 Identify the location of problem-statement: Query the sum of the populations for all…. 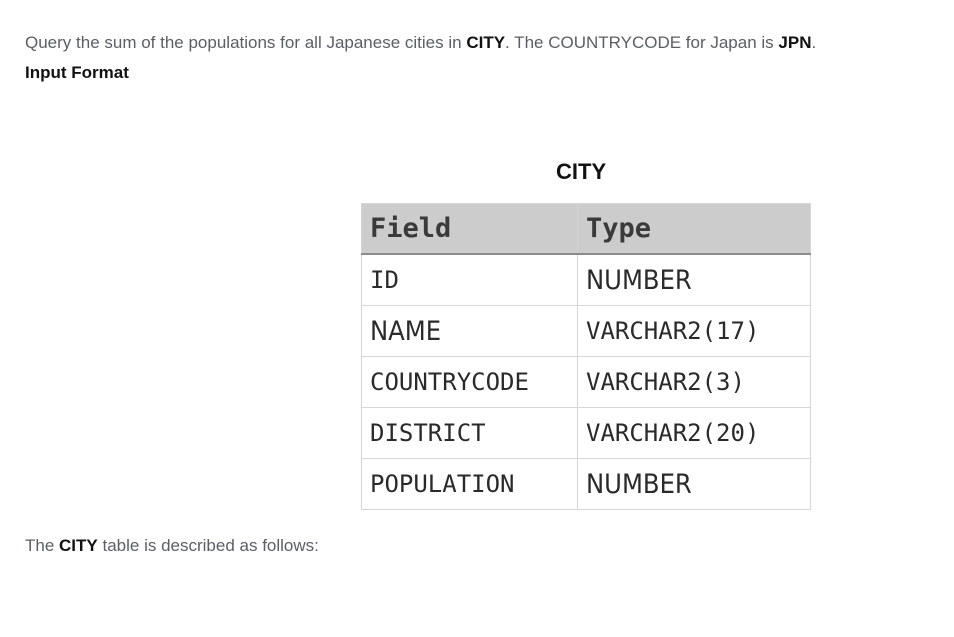
(420, 43).